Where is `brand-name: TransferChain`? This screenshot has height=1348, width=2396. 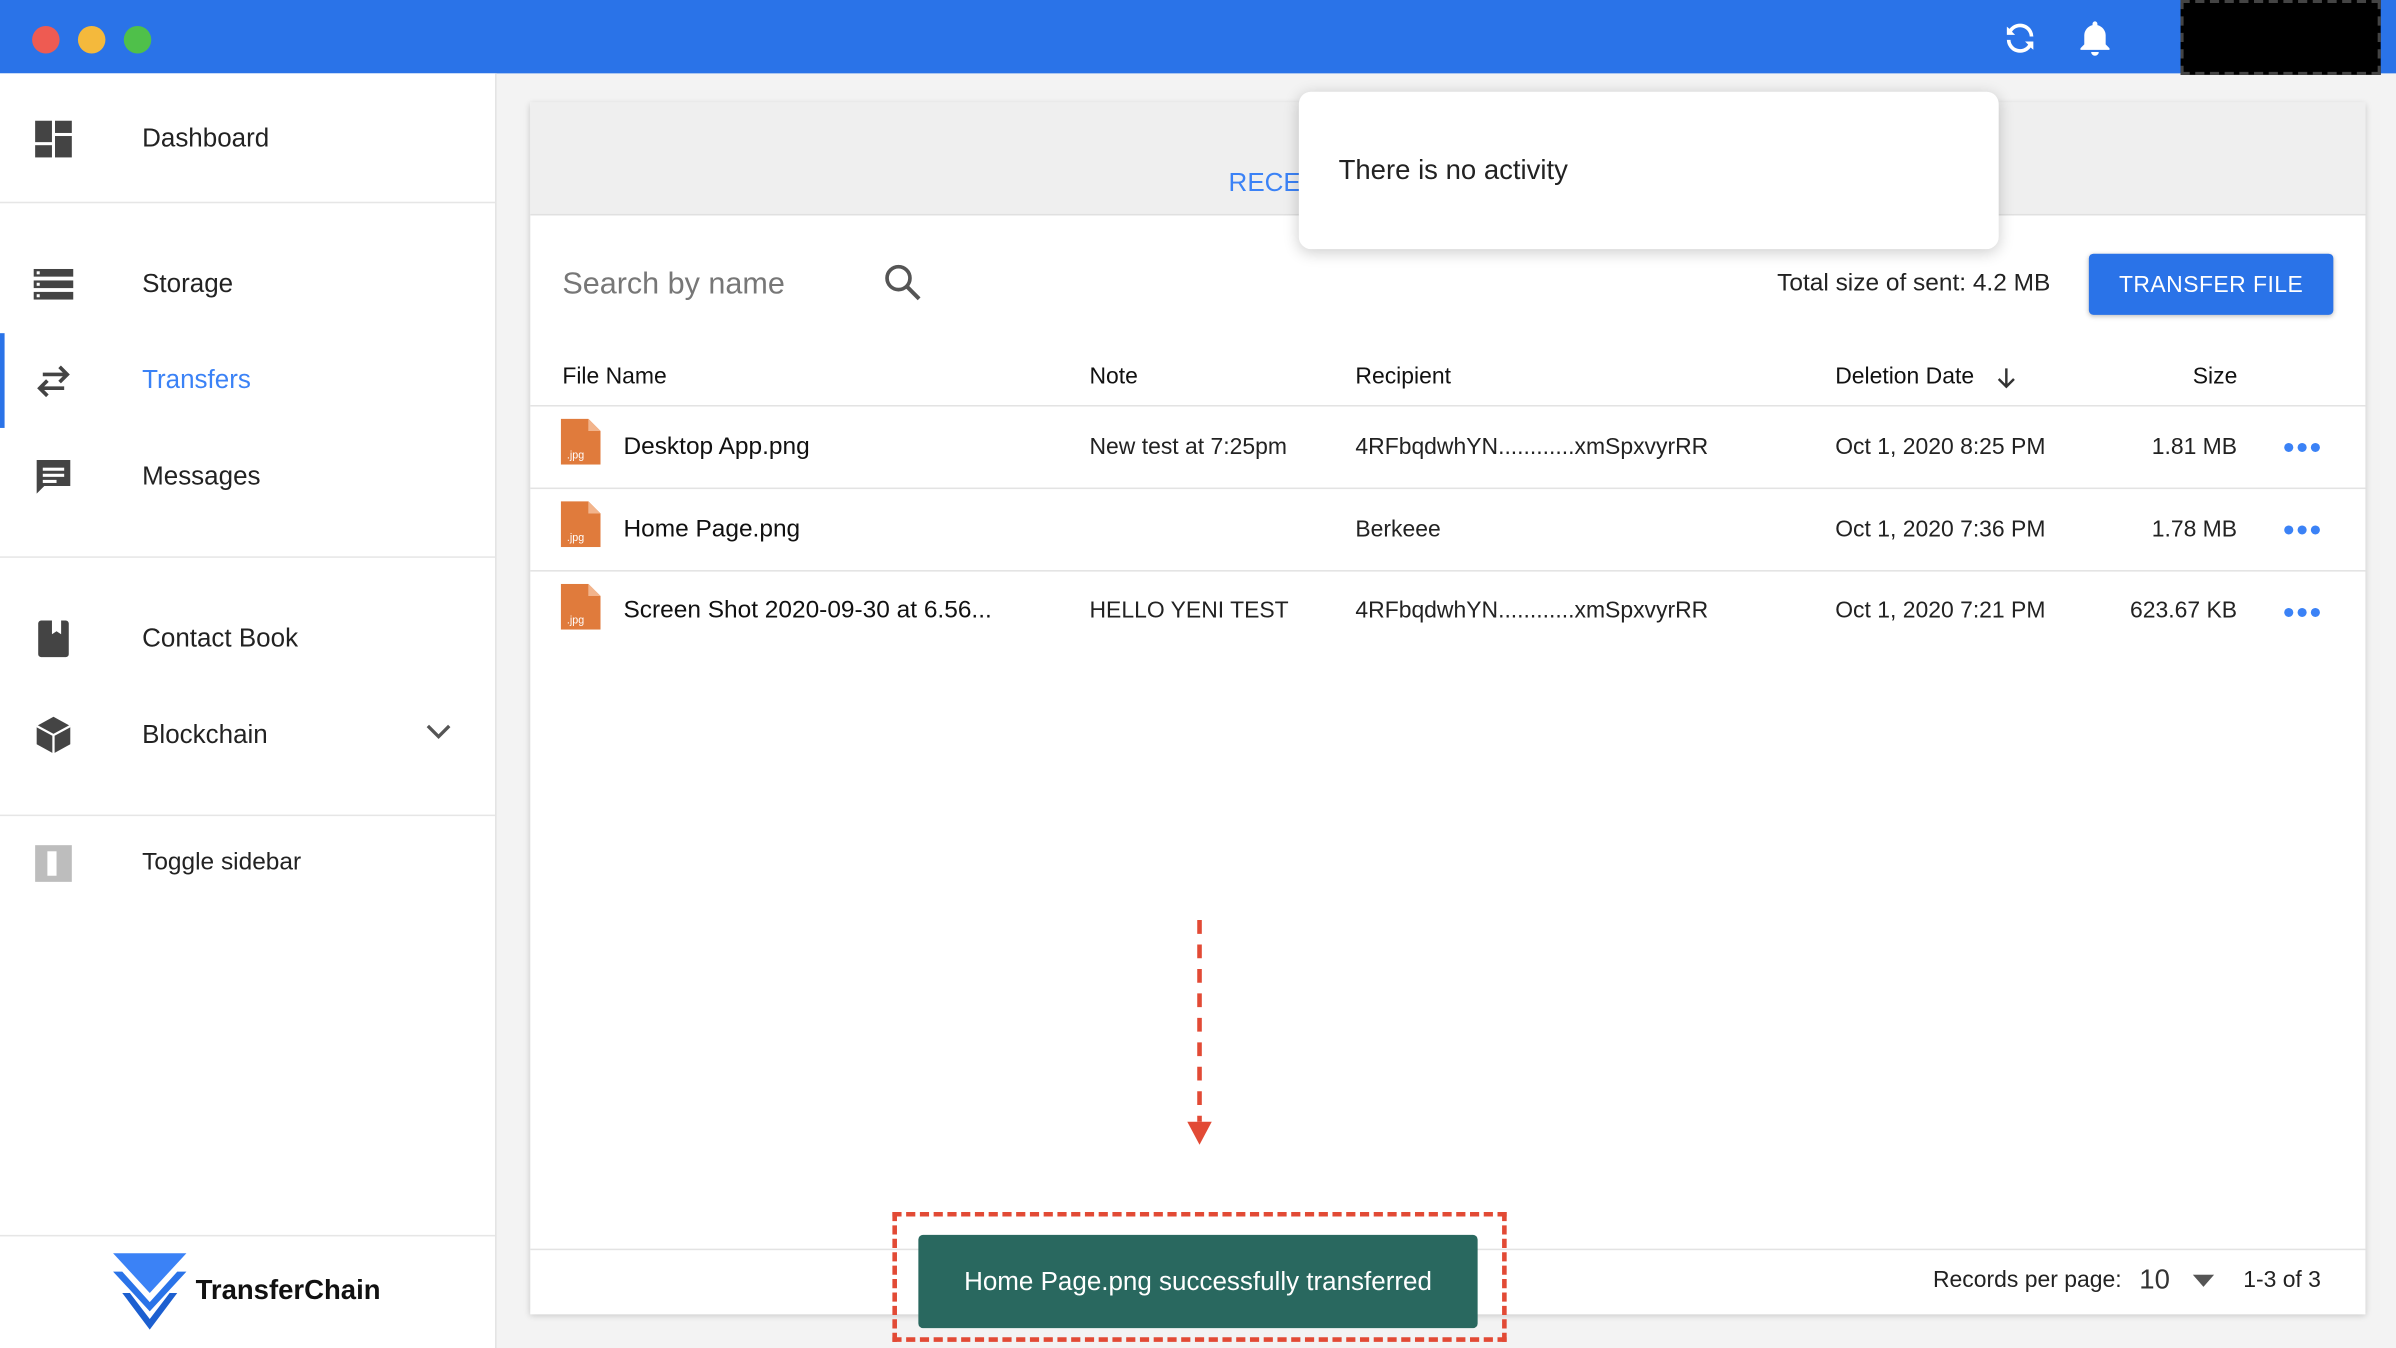 brand-name: TransferChain is located at coordinates (288, 1290).